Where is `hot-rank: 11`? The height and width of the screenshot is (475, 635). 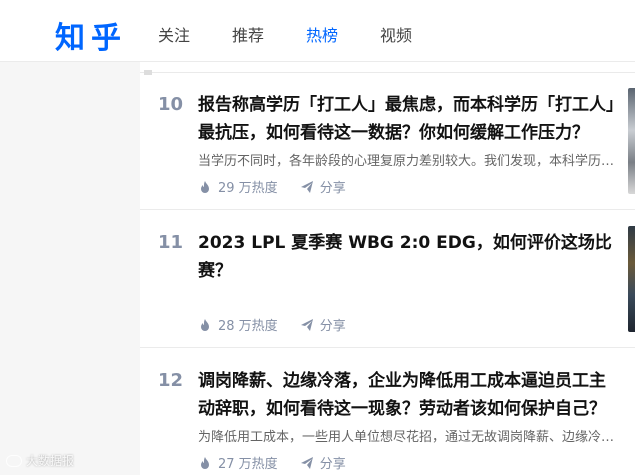 hot-rank: 11 is located at coordinates (171, 242).